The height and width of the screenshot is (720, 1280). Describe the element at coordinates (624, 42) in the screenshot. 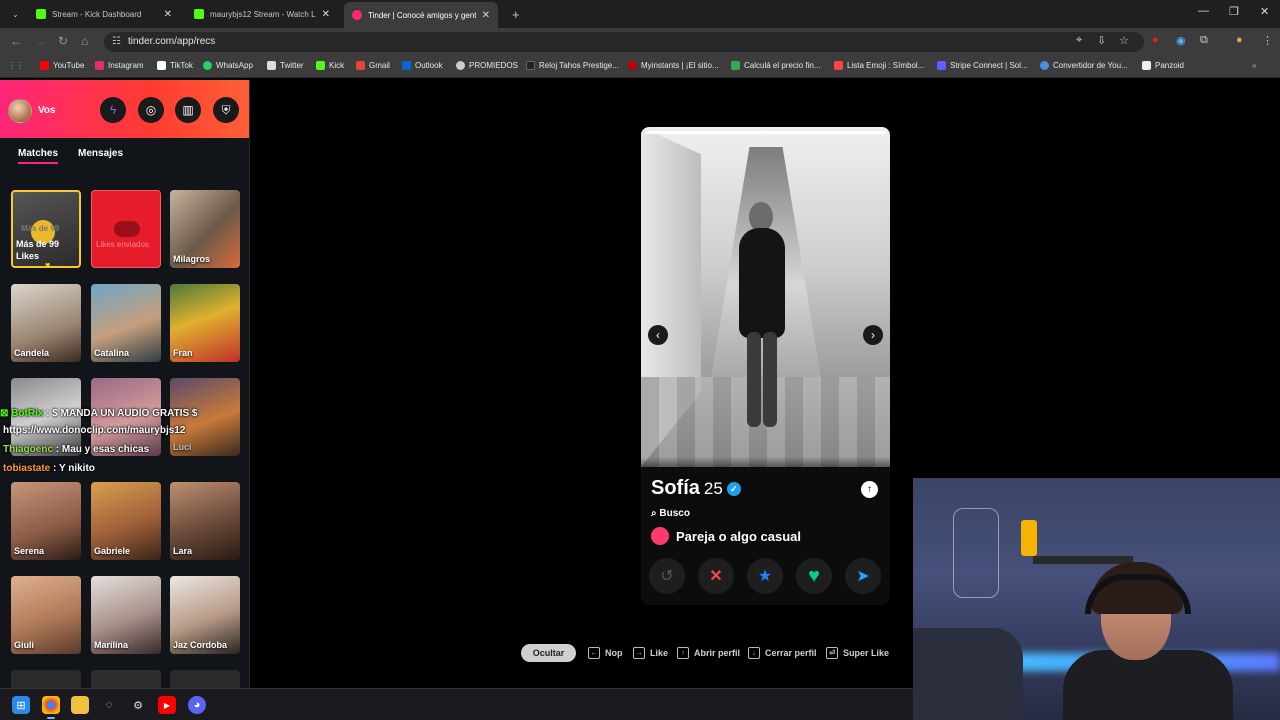

I see `address-bar: ☷ tinder.com/app/recs` at that location.